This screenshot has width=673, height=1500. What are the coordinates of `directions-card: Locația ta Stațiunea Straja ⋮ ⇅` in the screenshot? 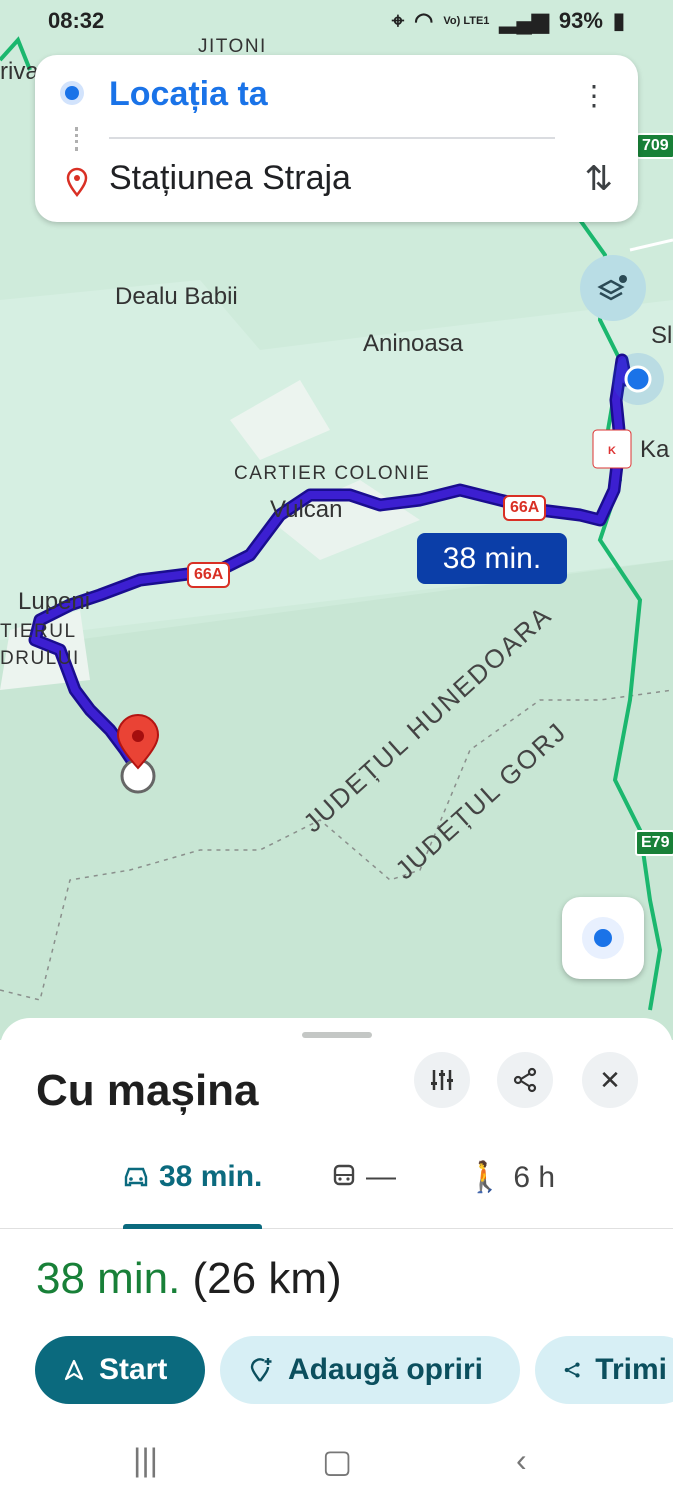 It's located at (336, 138).